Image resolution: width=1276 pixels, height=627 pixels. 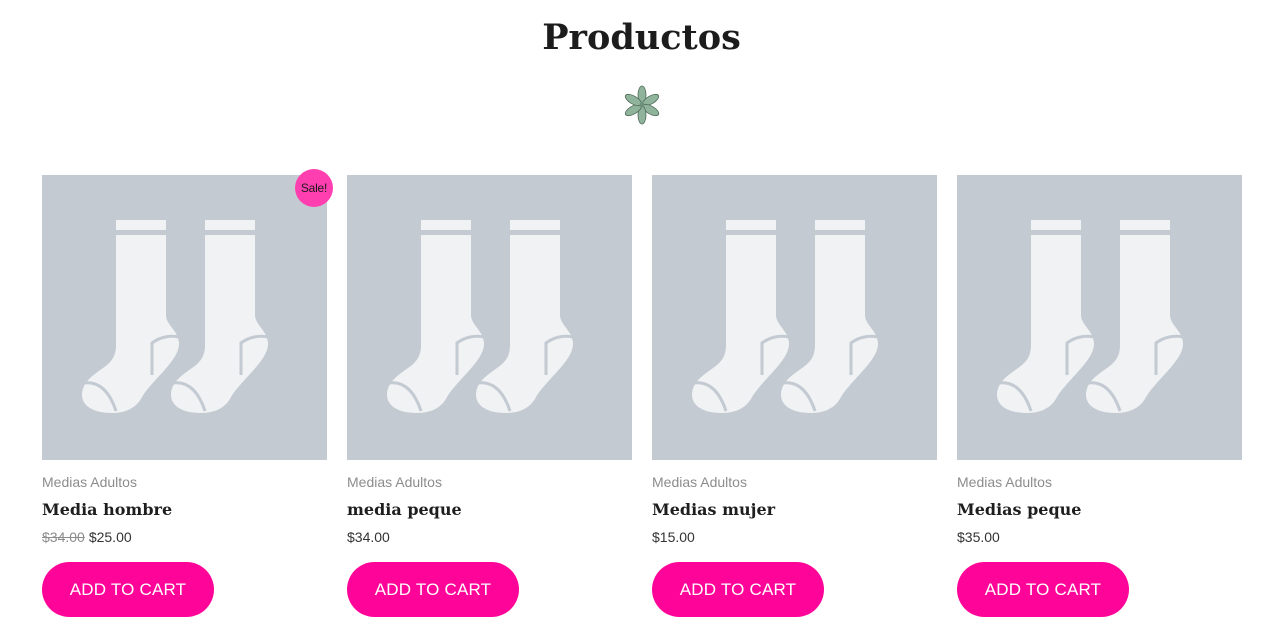 I want to click on product-price: $15.00, so click(x=673, y=537).